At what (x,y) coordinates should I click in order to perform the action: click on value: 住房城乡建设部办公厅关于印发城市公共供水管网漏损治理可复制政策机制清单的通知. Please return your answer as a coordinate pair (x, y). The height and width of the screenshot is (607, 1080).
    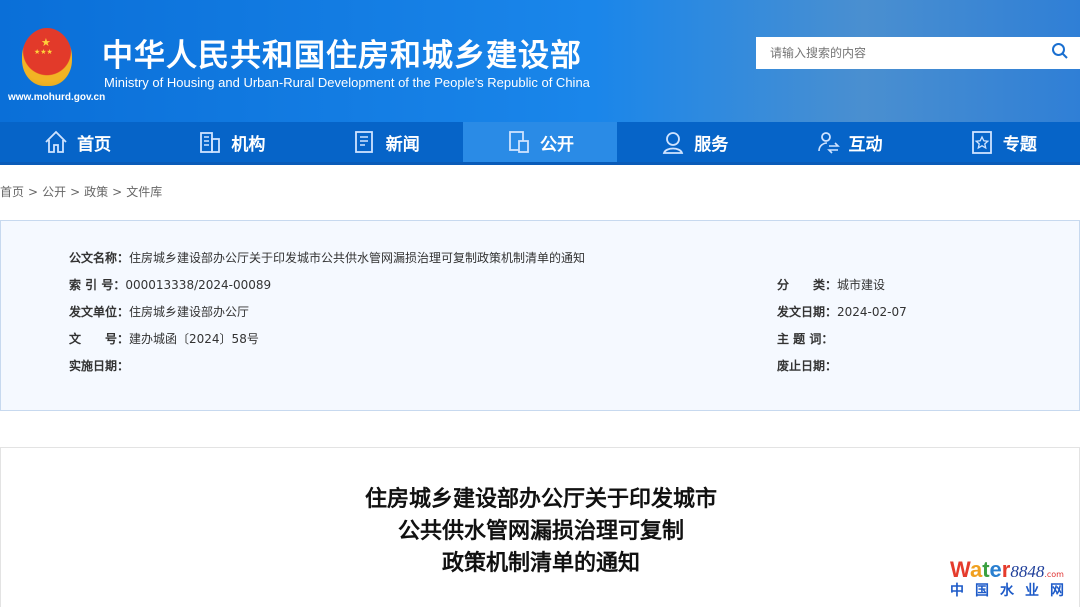
    Looking at the image, I should click on (357, 258).